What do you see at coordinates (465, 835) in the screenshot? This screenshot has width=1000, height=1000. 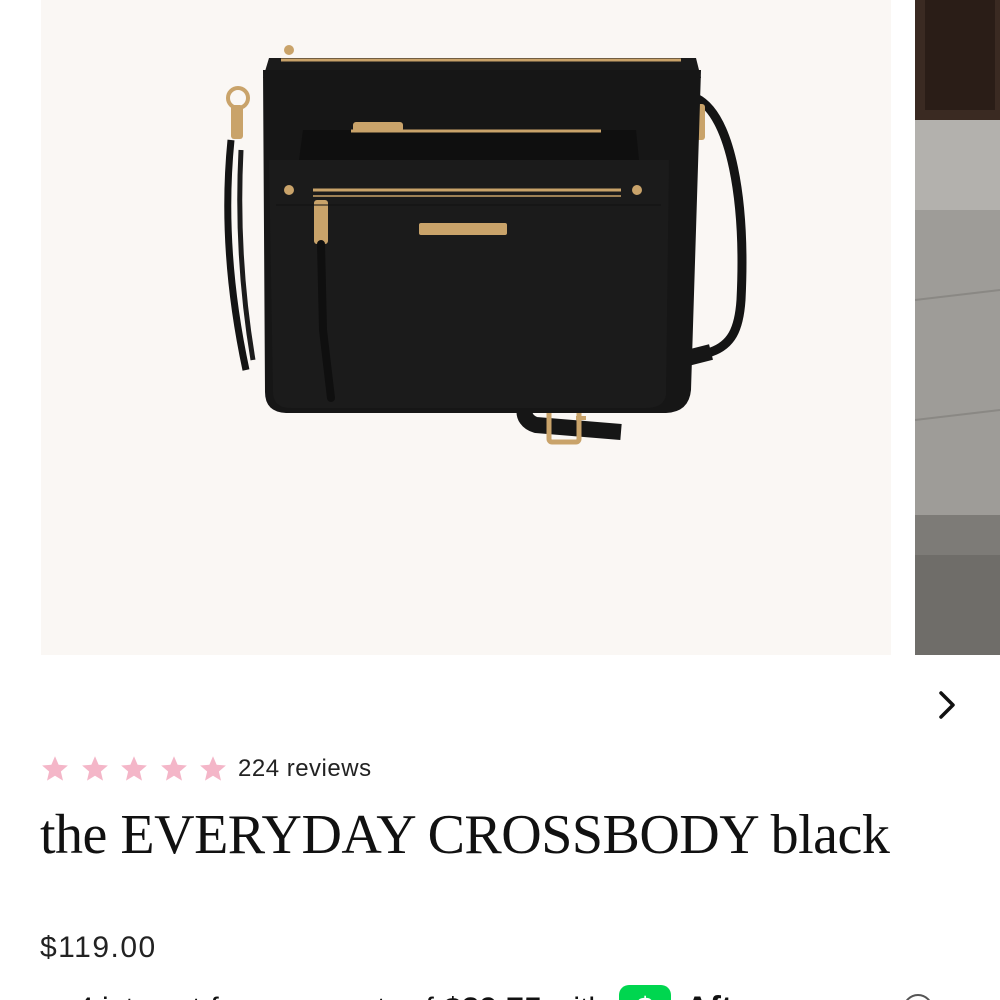 I see `product-title: the EVERYDAY CROSSBODY black` at bounding box center [465, 835].